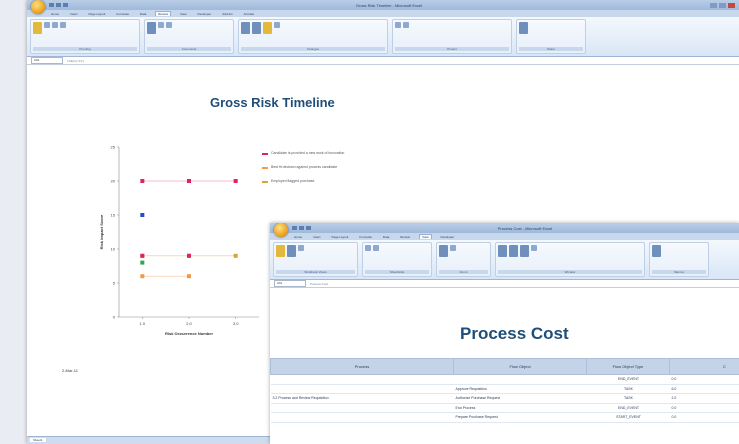 The height and width of the screenshot is (444, 739). What do you see at coordinates (524, 251) in the screenshot?
I see `freeze-panes-icon` at bounding box center [524, 251].